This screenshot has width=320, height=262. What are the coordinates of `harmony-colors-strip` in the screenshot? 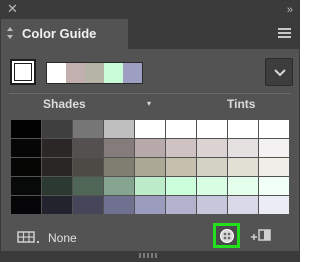 It's located at (94, 73).